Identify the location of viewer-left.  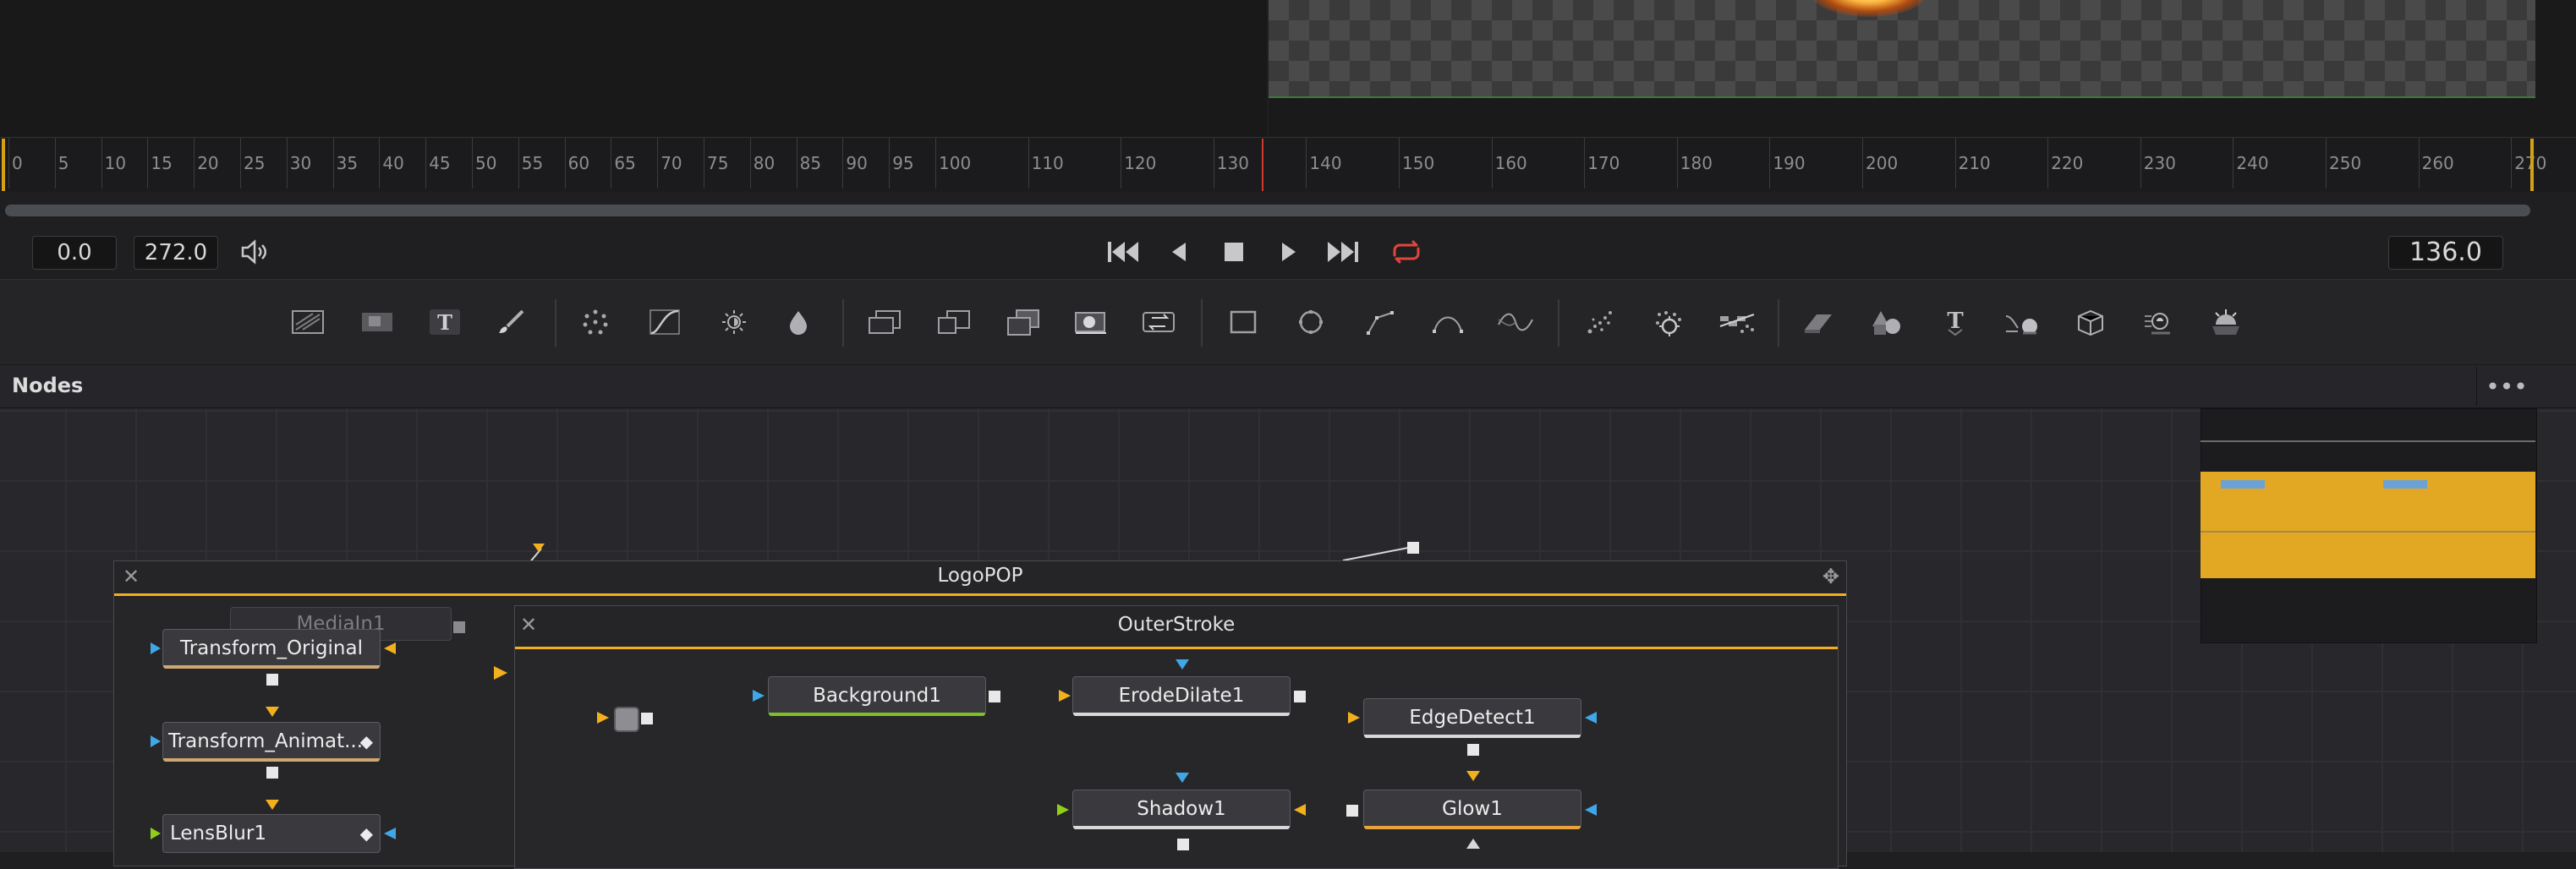
(633, 68).